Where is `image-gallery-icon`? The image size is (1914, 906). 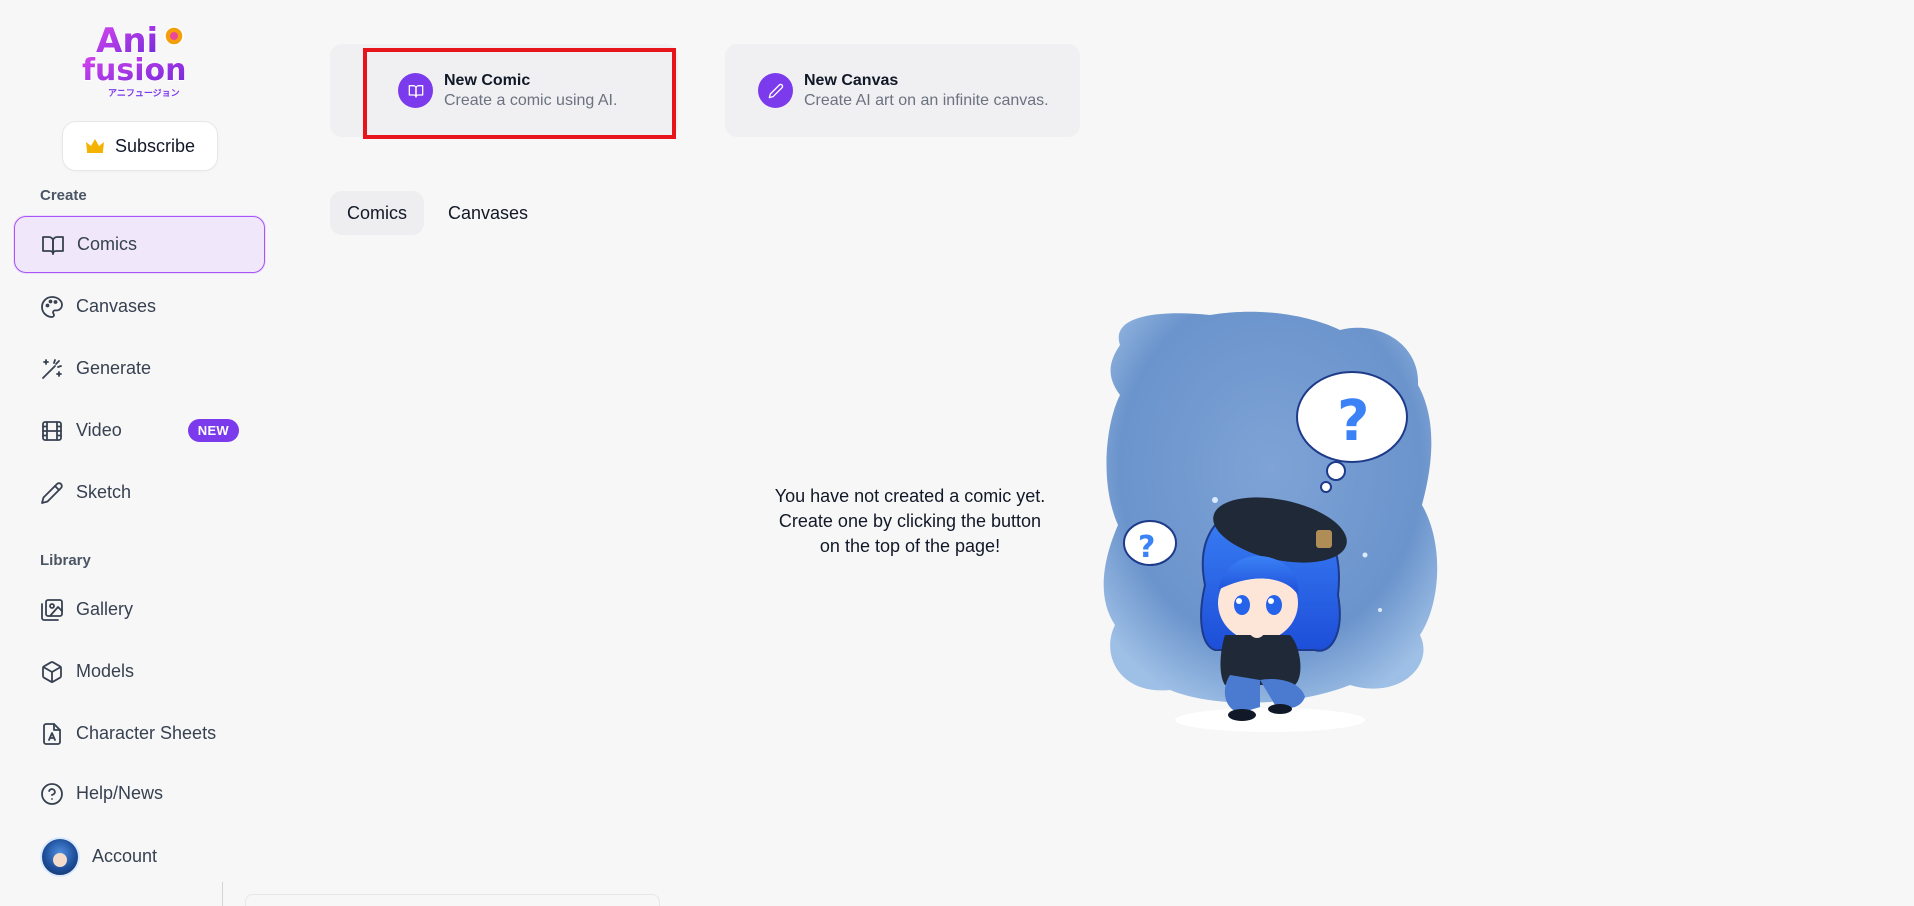
image-gallery-icon is located at coordinates (52, 610).